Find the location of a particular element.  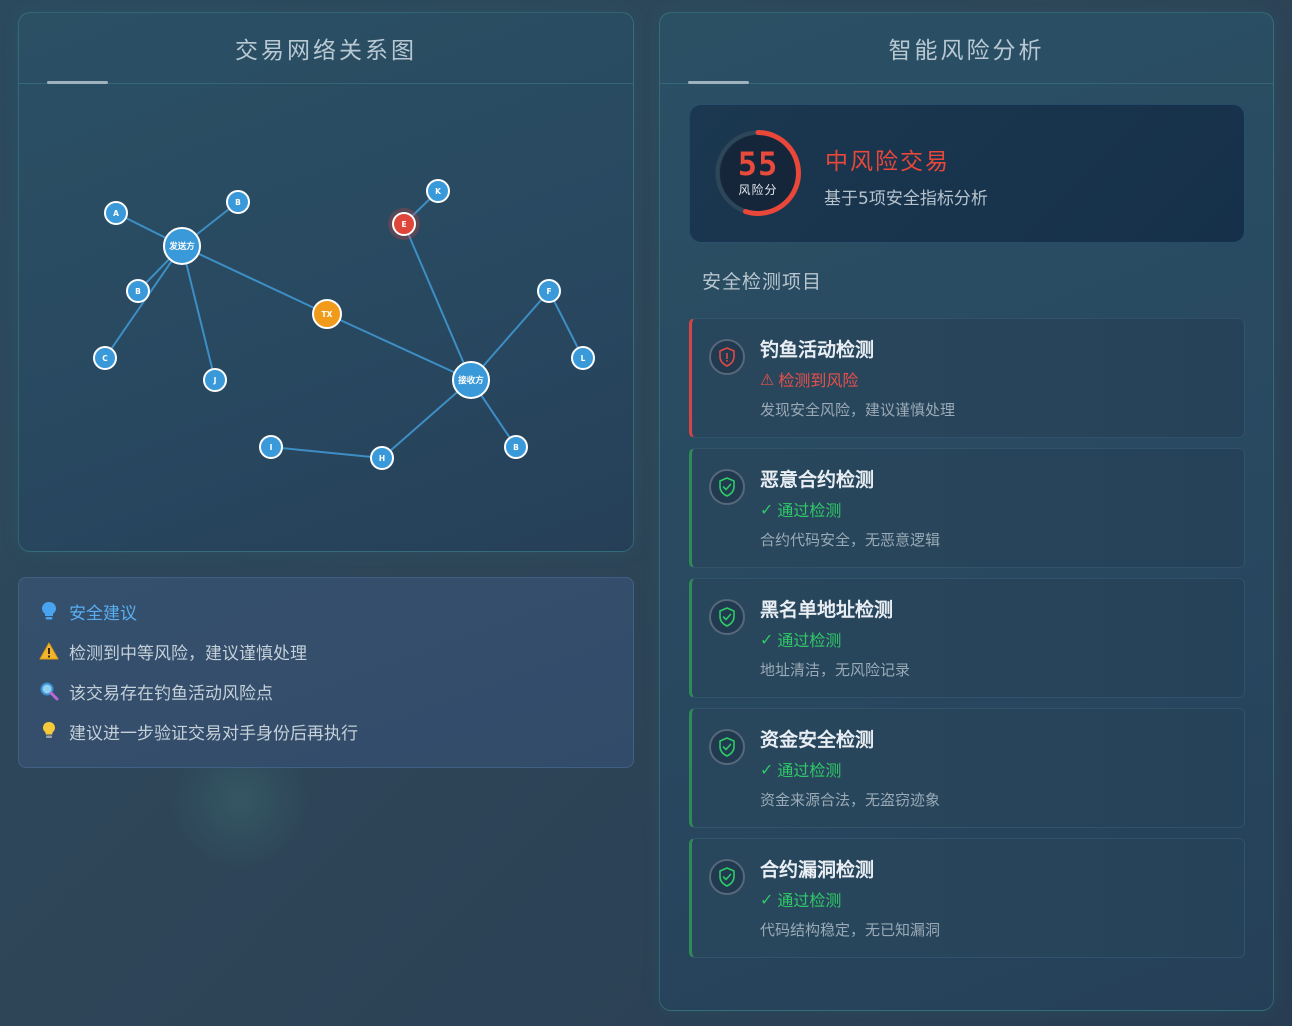

risk-panel-header: 智能风险分析 is located at coordinates (966, 48).